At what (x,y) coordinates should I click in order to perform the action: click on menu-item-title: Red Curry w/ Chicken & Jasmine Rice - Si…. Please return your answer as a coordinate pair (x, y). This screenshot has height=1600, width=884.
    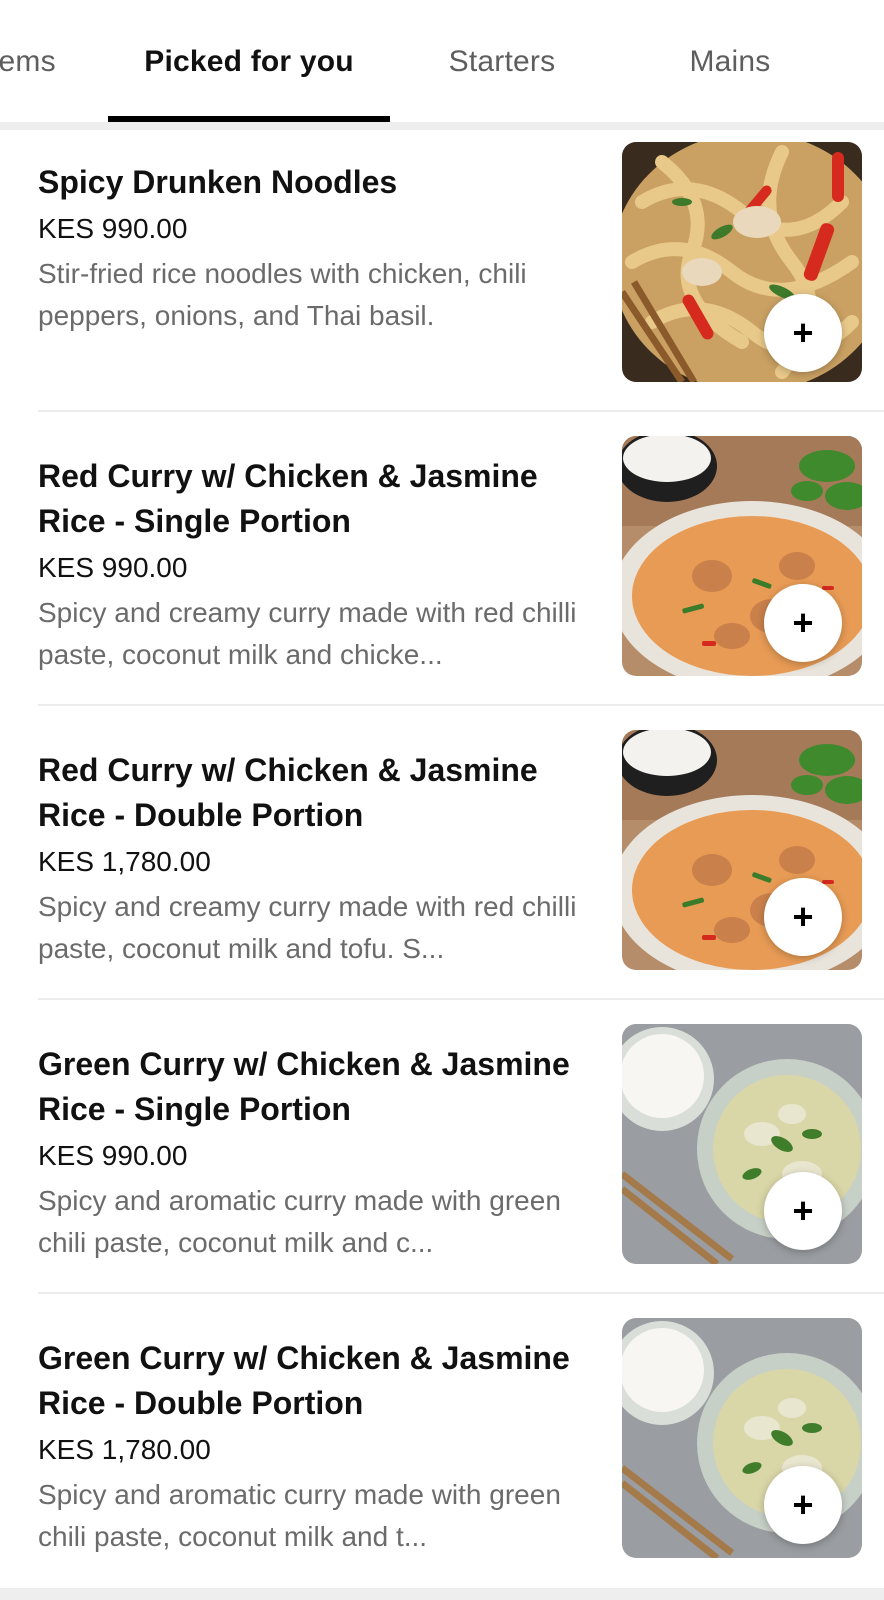
    Looking at the image, I should click on (288, 498).